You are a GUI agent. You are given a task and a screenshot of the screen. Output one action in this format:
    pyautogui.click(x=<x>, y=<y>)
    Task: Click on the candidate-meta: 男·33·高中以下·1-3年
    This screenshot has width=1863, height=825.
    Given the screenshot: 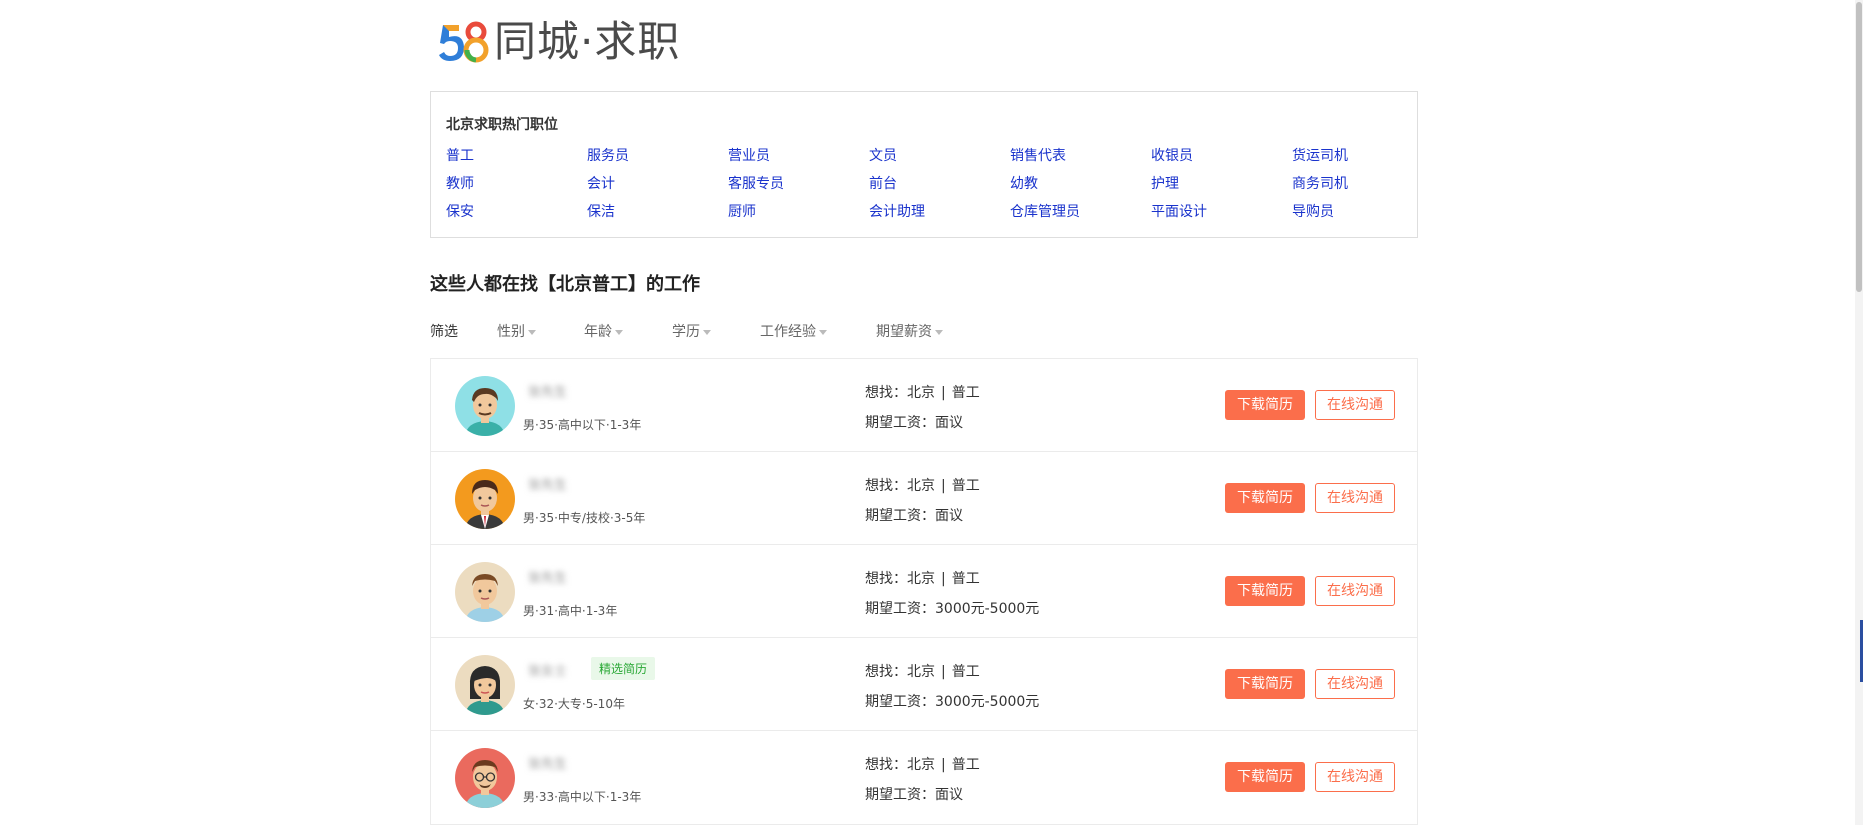 What is the action you would take?
    pyautogui.click(x=582, y=797)
    